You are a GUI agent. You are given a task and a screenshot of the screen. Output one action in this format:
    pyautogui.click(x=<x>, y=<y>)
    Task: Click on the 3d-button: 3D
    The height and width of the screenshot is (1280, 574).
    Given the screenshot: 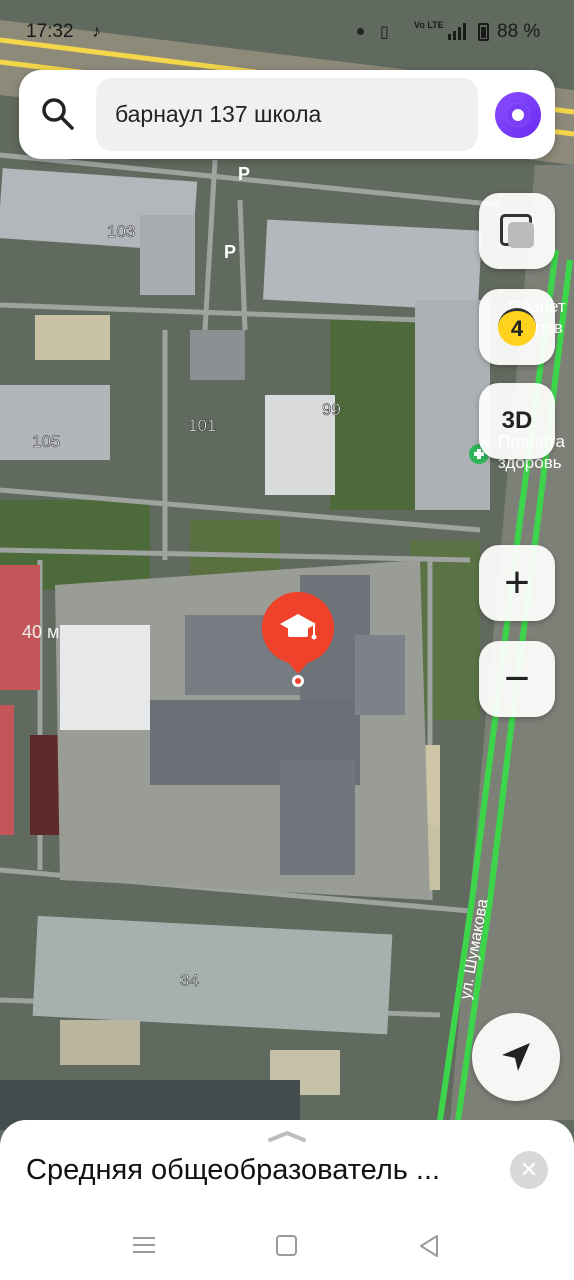 What is the action you would take?
    pyautogui.click(x=517, y=421)
    